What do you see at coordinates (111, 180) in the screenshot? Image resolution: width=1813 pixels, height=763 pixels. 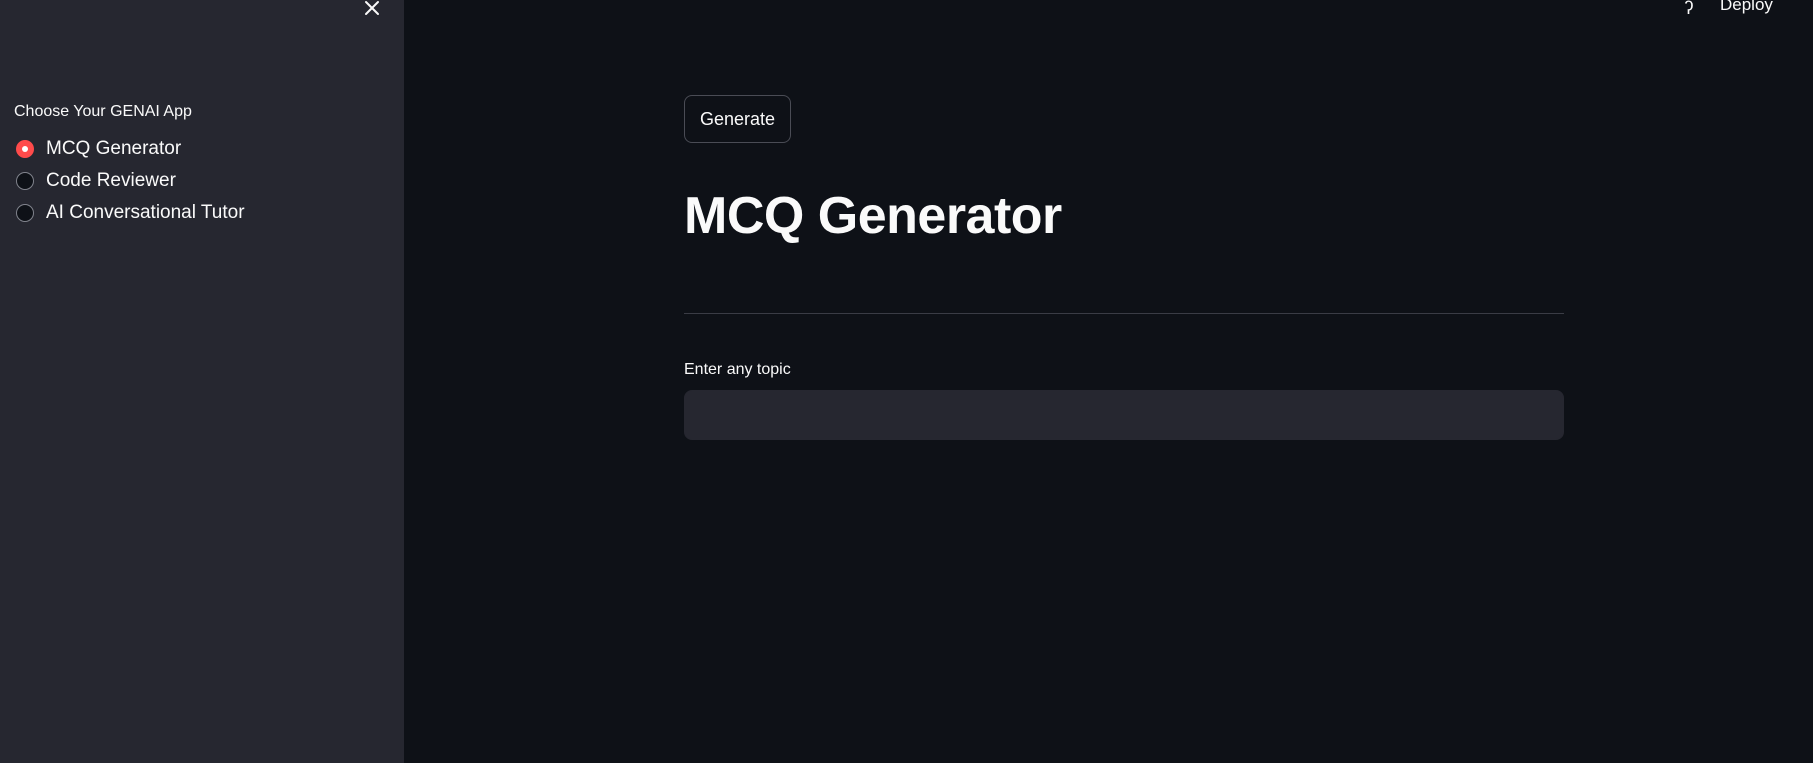 I see `radio-option-label: Code Reviewer` at bounding box center [111, 180].